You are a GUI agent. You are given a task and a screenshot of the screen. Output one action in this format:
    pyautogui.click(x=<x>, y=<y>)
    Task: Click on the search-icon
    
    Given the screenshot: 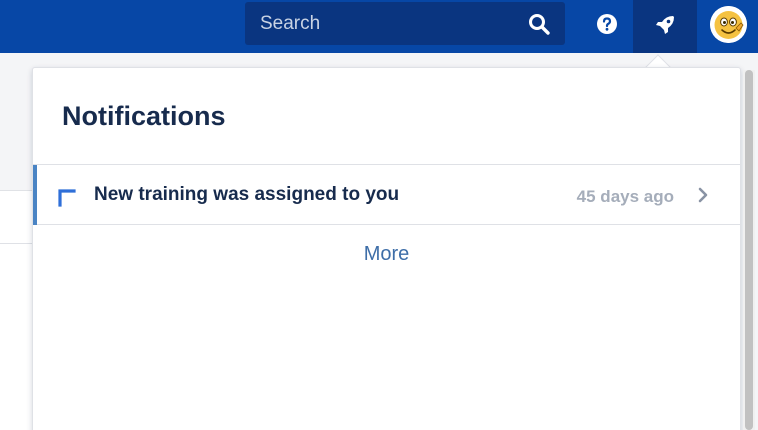 What is the action you would take?
    pyautogui.click(x=539, y=24)
    